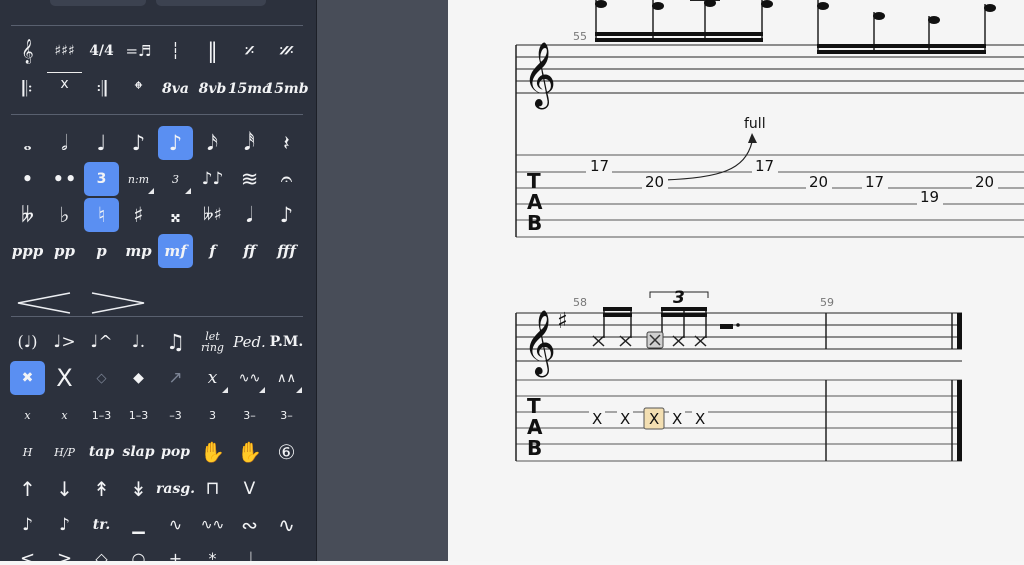 The image size is (1024, 565). I want to click on sixty-fourth-note-button: 𝅘𝅥𝅰, so click(249, 143).